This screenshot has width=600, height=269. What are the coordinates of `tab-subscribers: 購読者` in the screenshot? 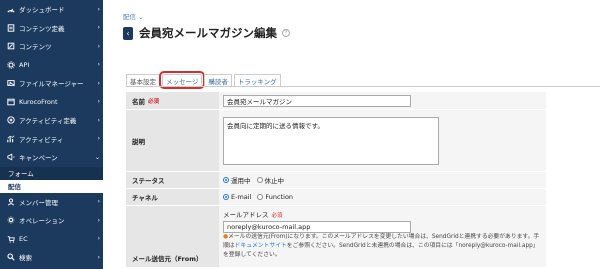 It's located at (218, 80).